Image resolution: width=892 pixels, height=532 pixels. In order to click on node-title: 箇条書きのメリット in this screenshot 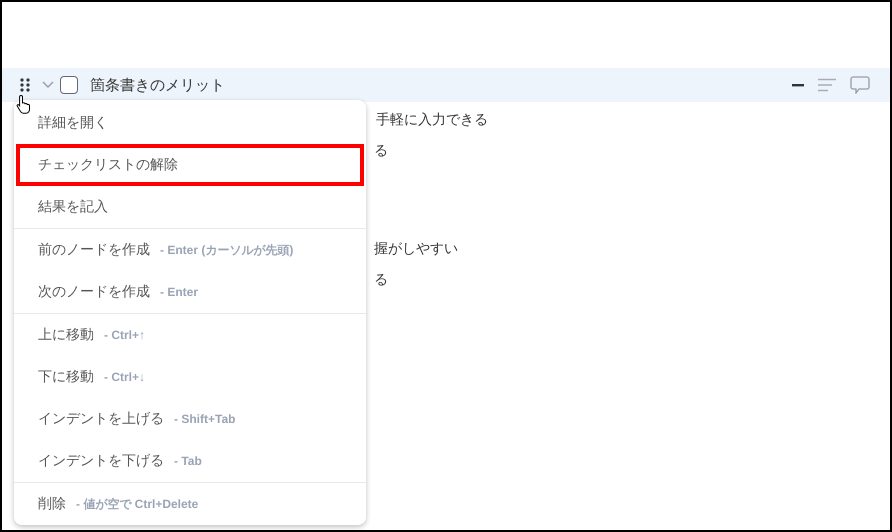, I will do `click(157, 85)`.